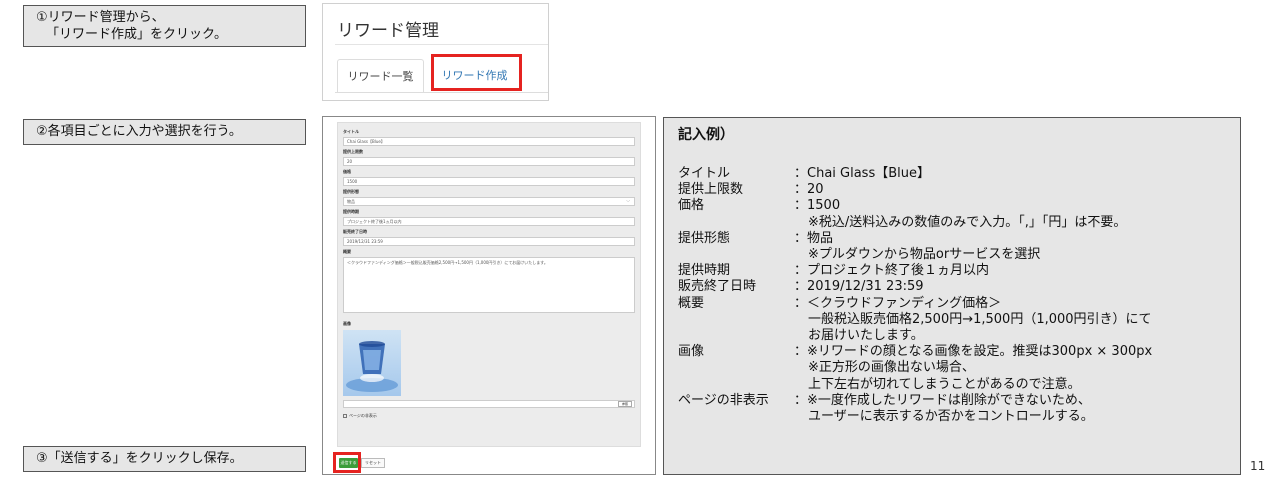 The image size is (1280, 483). I want to click on step2-label: ②各項目ごとに入力や選択を行う。, so click(164, 132).